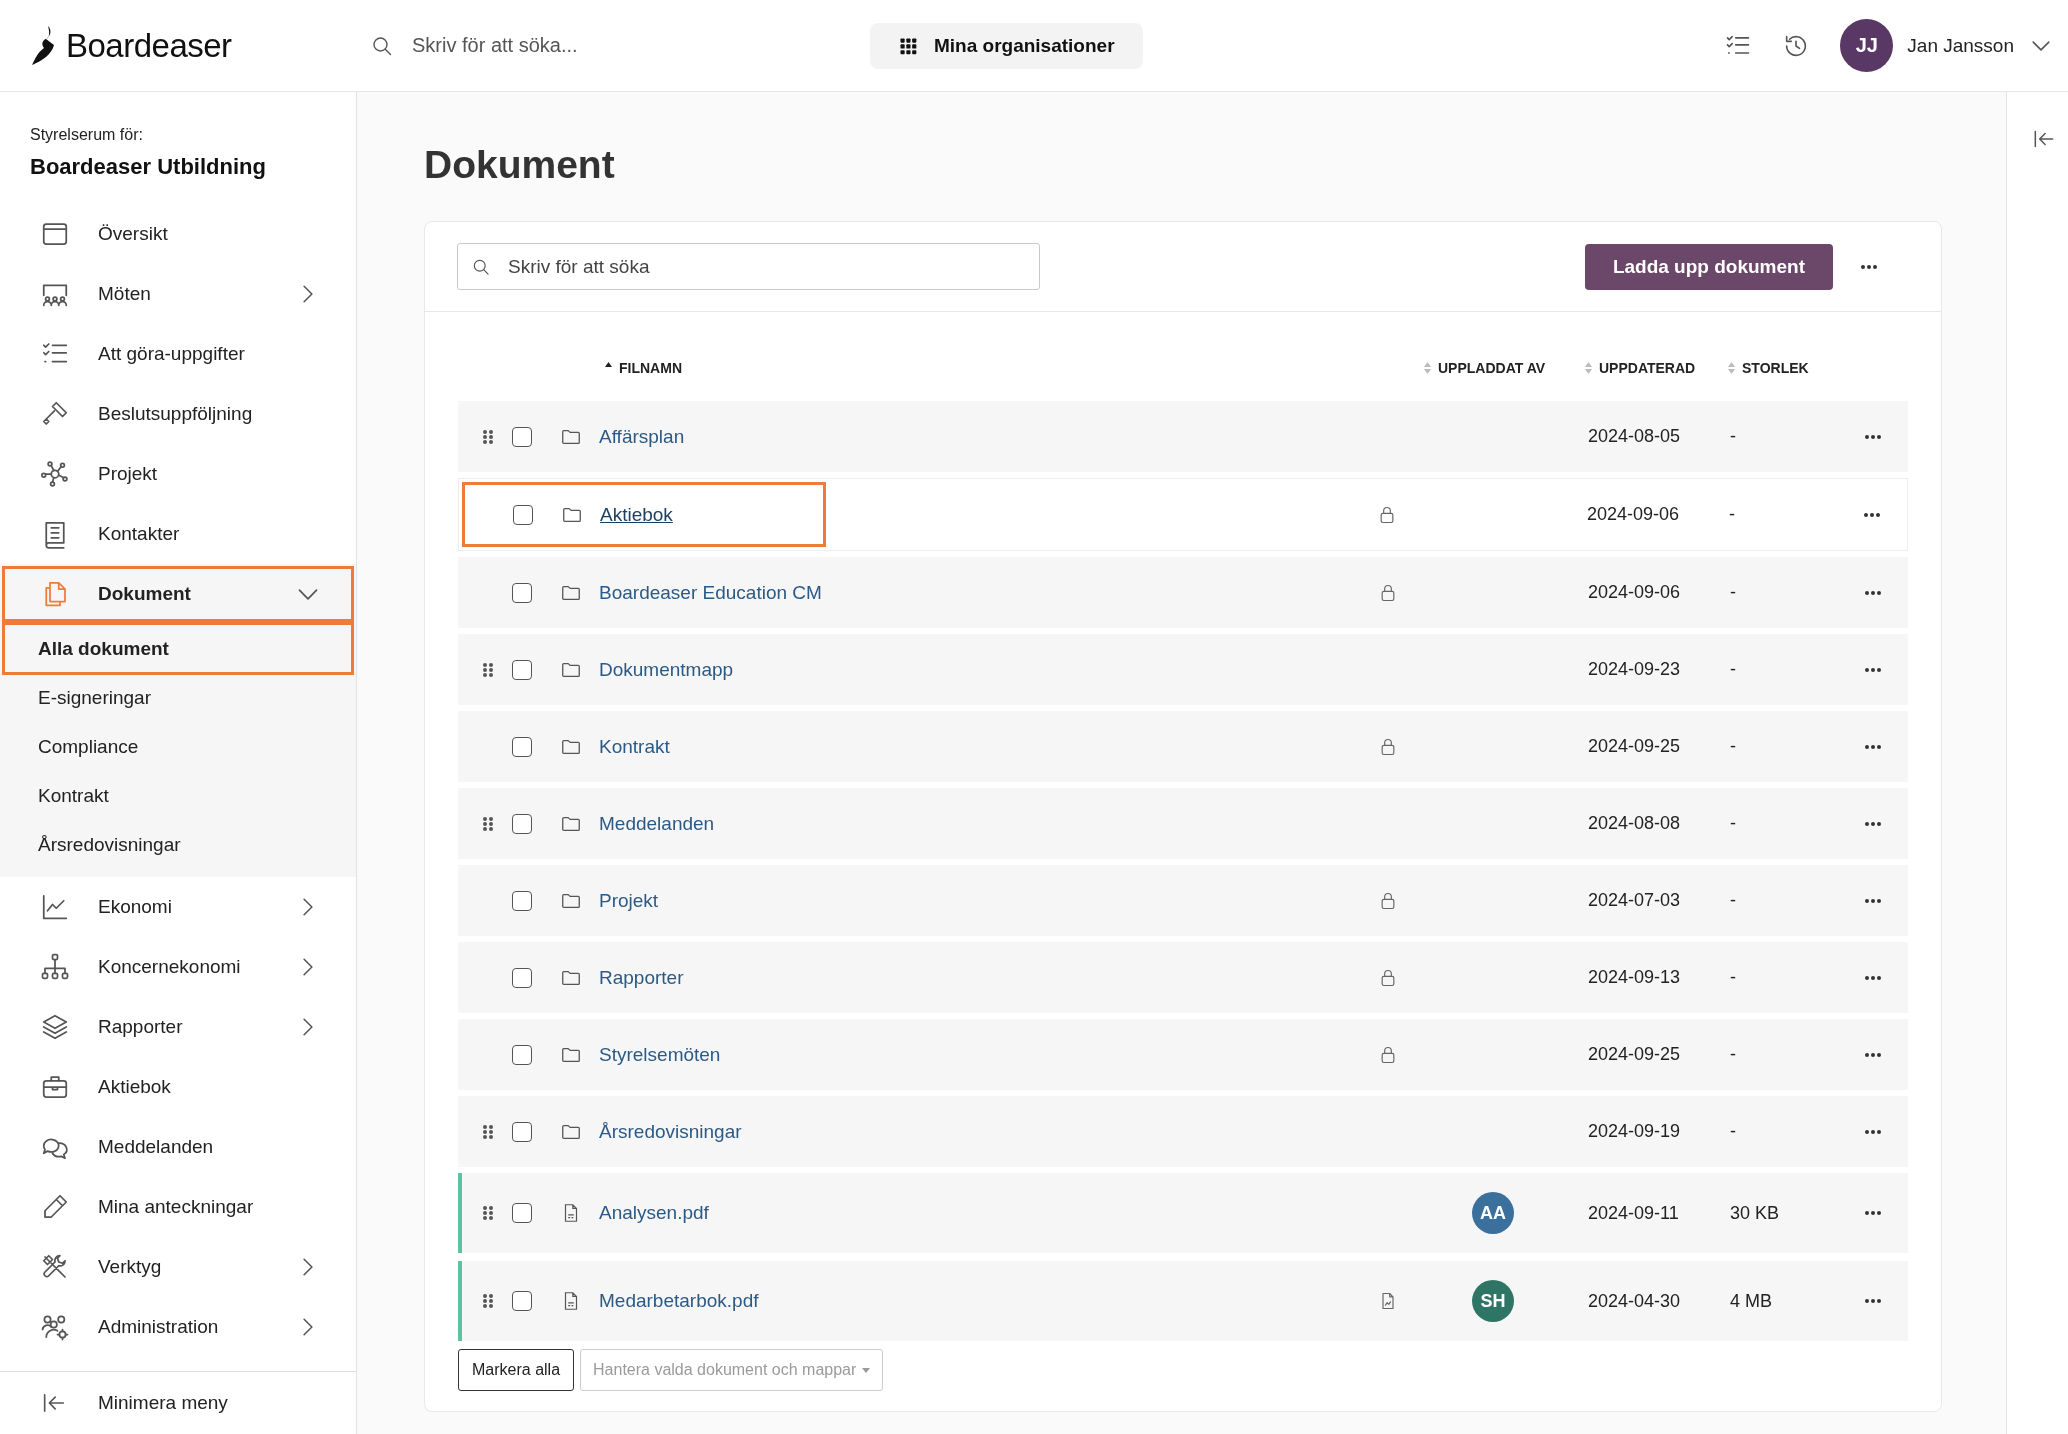 This screenshot has width=2068, height=1434. Describe the element at coordinates (1492, 368) in the screenshot. I see `column-header: UPPLADDAT AV` at that location.